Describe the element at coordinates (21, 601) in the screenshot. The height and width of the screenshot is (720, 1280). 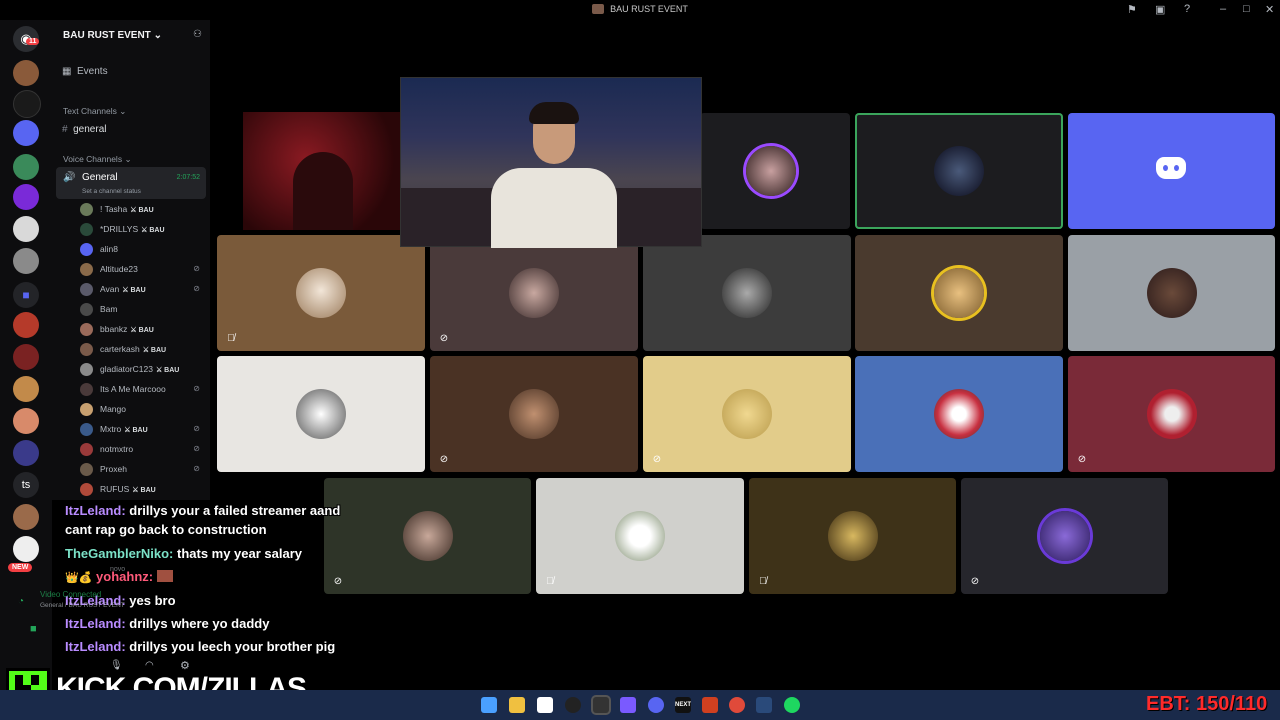
I see `signal-icon: ◔` at that location.